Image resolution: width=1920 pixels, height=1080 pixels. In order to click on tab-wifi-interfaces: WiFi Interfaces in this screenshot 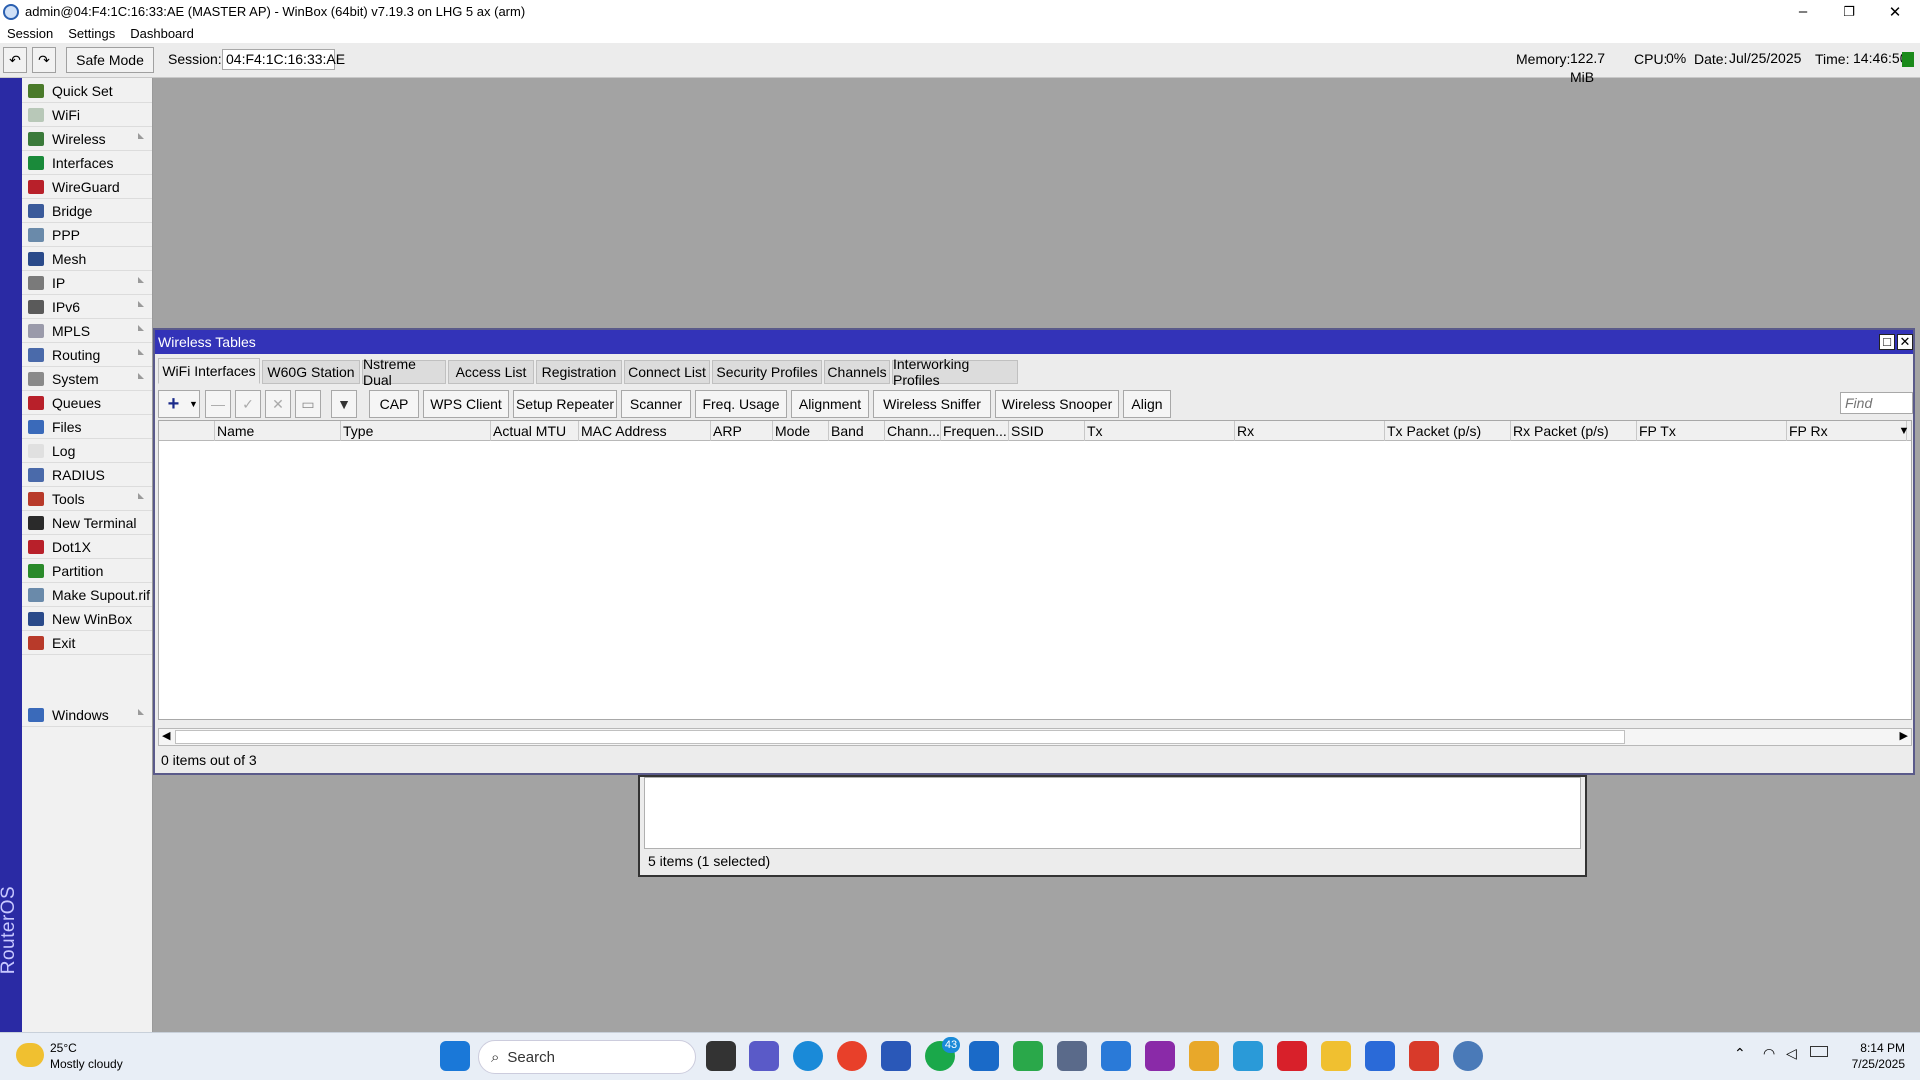, I will do `click(209, 371)`.